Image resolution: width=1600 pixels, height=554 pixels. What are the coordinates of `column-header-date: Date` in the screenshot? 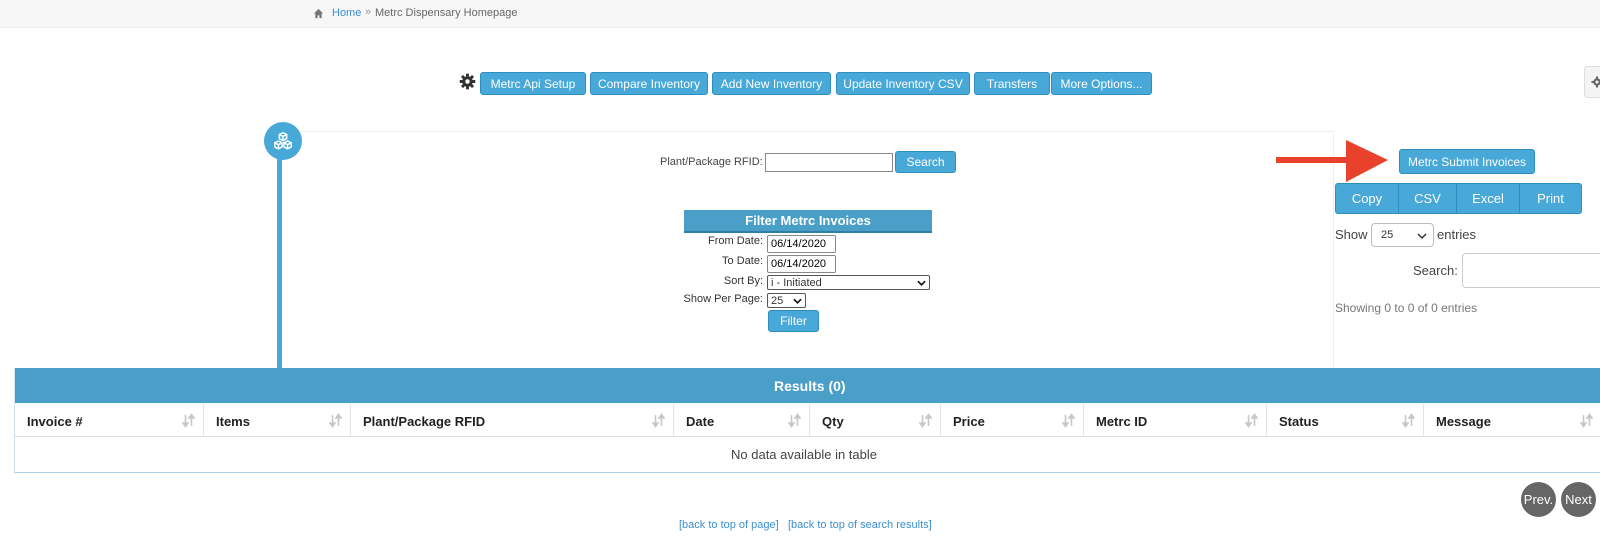 It's located at (742, 420).